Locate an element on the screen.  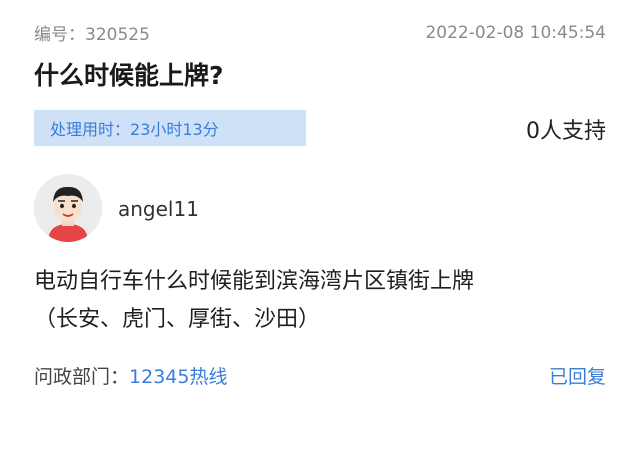
handling-time-label: 处理用时： is located at coordinates (90, 129).